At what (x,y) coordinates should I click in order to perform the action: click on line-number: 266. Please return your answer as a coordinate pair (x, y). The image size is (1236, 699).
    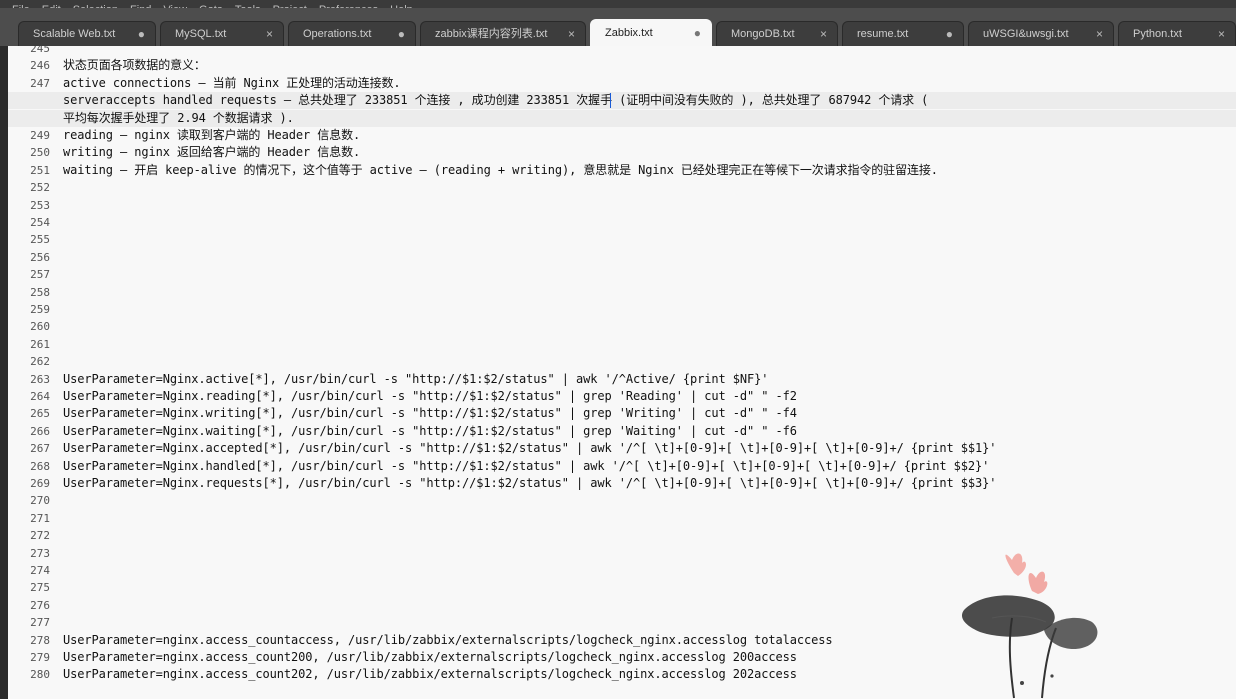
    Looking at the image, I should click on (40, 431).